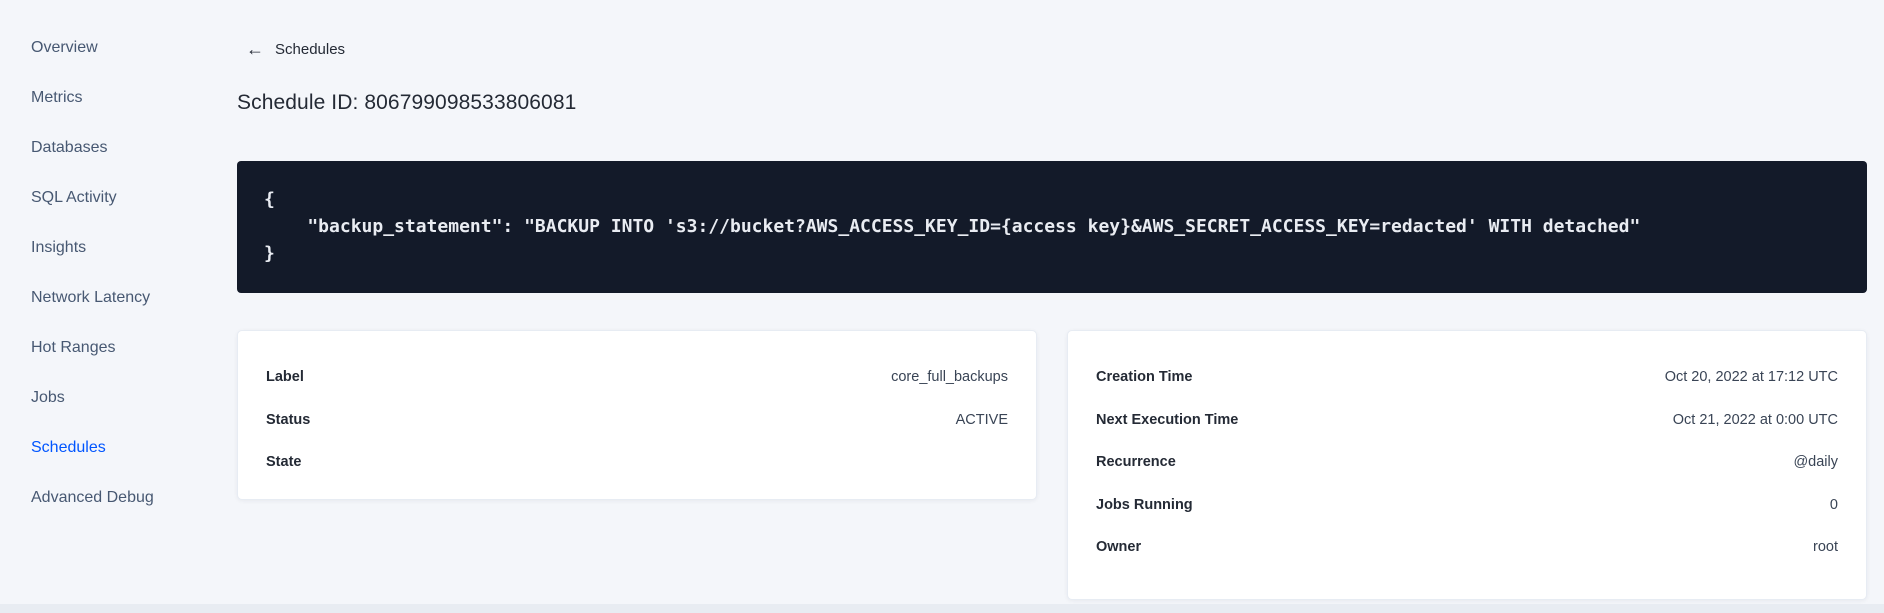 Image resolution: width=1884 pixels, height=613 pixels. I want to click on sidebar-item-label: Overview, so click(64, 47).